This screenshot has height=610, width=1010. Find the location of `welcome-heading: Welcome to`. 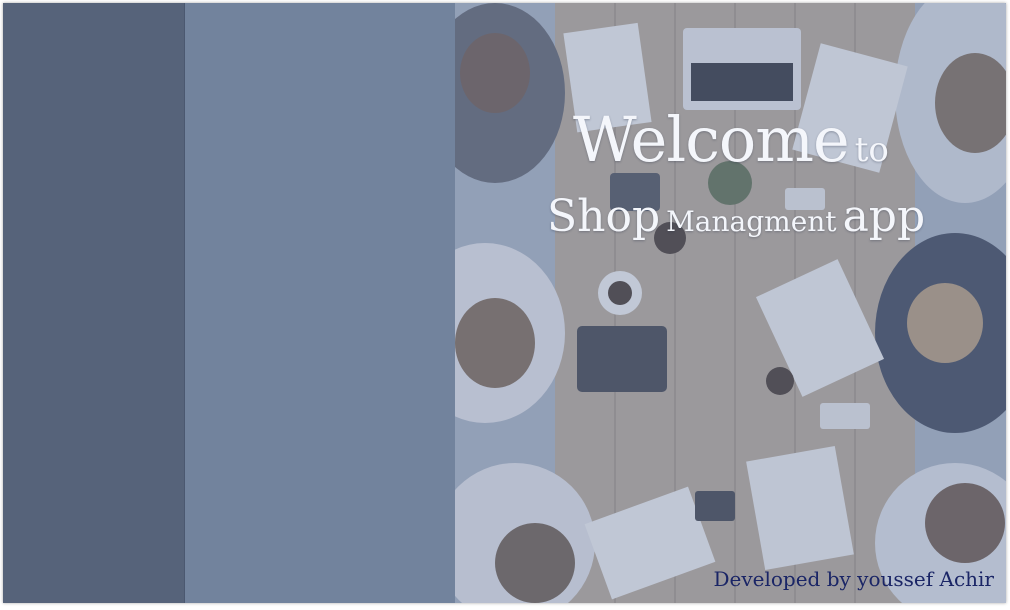

welcome-heading: Welcome to is located at coordinates (731, 139).